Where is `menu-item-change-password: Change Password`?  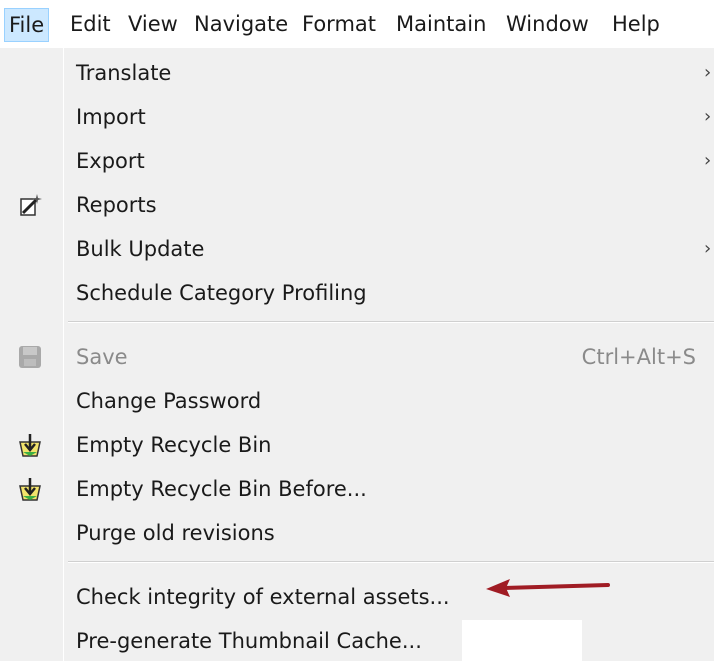 menu-item-change-password: Change Password is located at coordinates (357, 401).